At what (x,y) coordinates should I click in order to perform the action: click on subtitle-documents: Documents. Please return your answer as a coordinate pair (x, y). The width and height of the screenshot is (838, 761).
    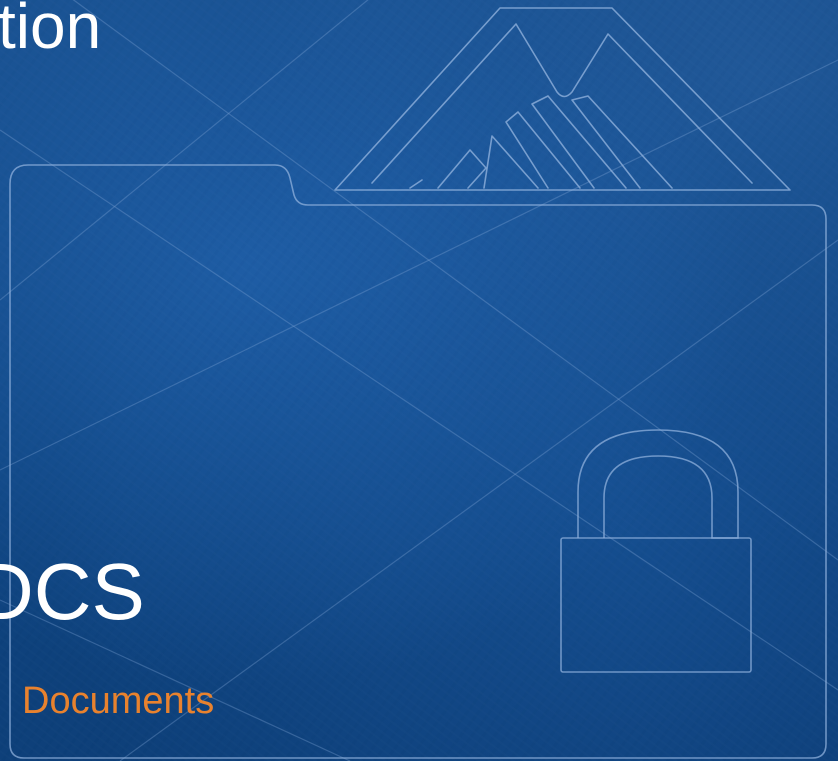
    Looking at the image, I should click on (118, 701).